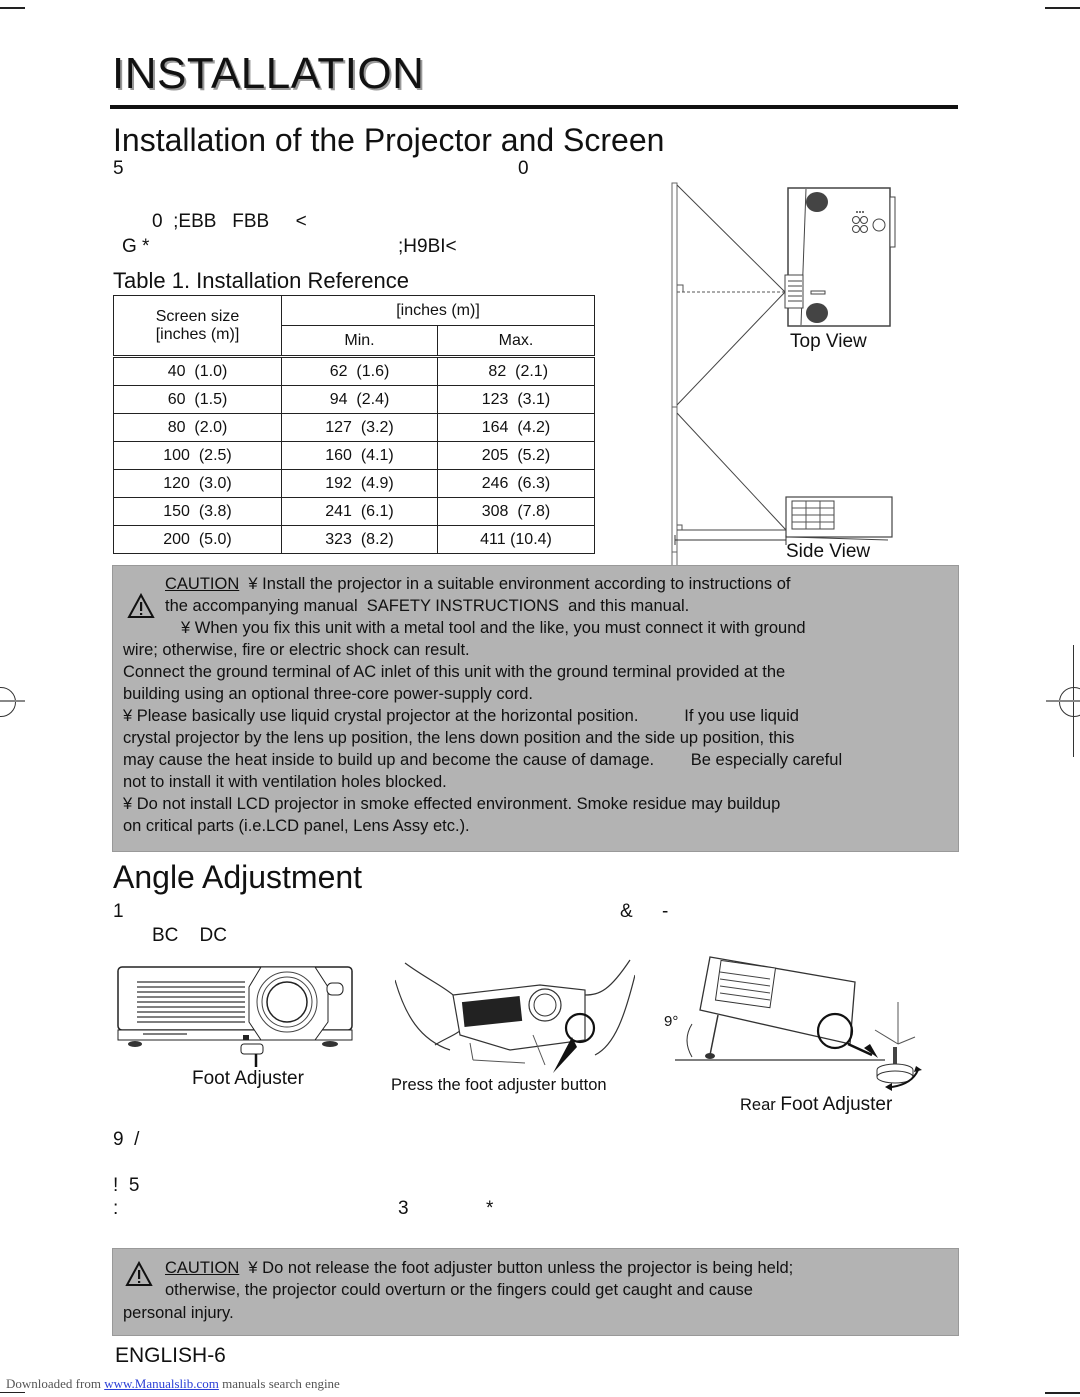 This screenshot has height=1397, width=1080. I want to click on garbled-text: ! 5, so click(126, 1185).